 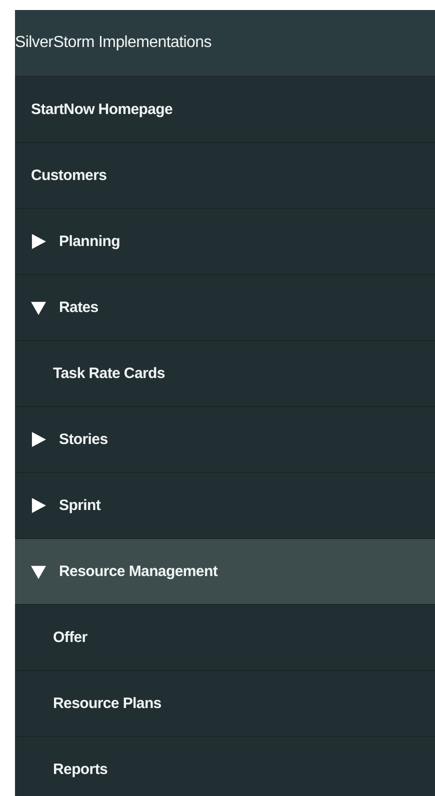 I want to click on nav-item: Reports, so click(x=225, y=766).